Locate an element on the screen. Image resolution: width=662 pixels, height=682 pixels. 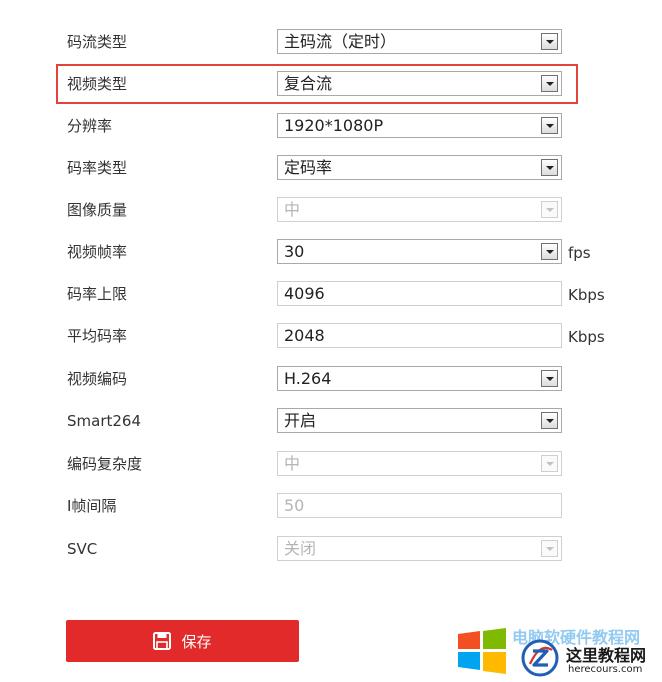
row-image-quality: 图像质量 中 is located at coordinates (331, 210).